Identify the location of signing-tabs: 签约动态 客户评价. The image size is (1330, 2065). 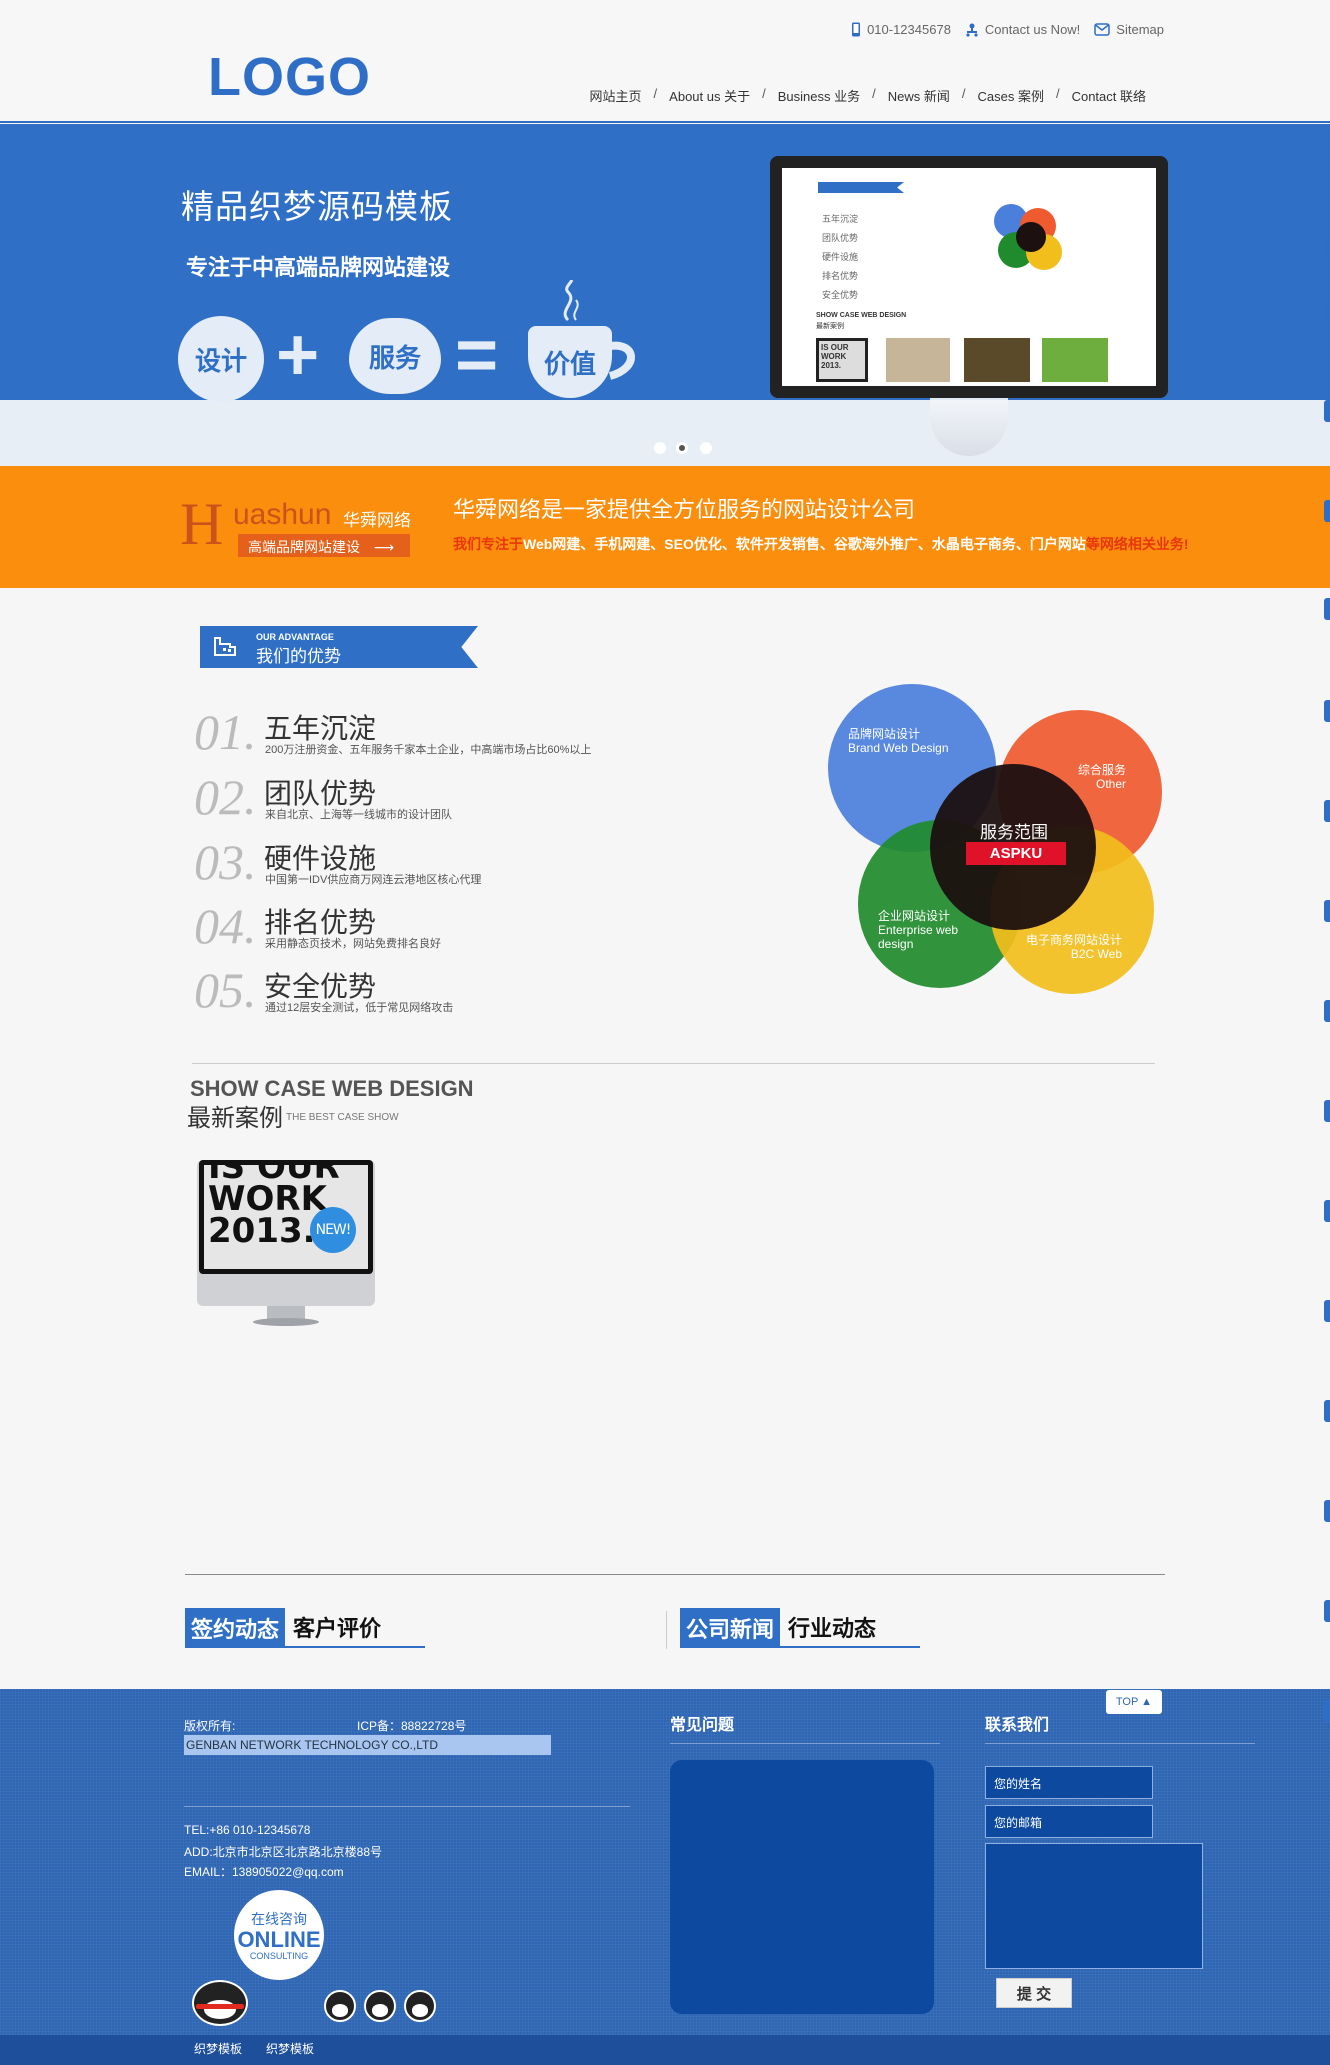
(305, 1628).